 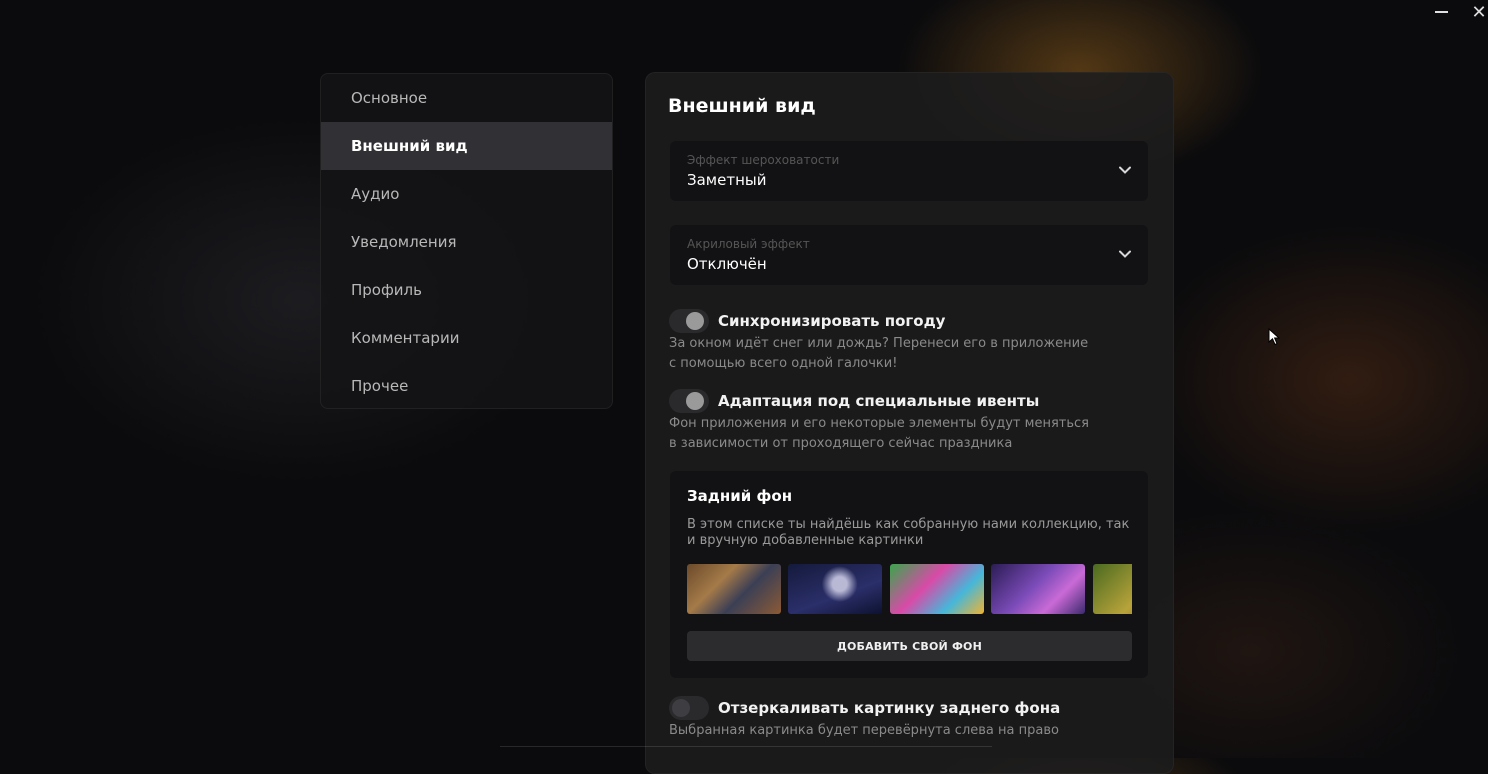 What do you see at coordinates (466, 338) in the screenshot?
I see `sidebar-item-comments: Комментарии` at bounding box center [466, 338].